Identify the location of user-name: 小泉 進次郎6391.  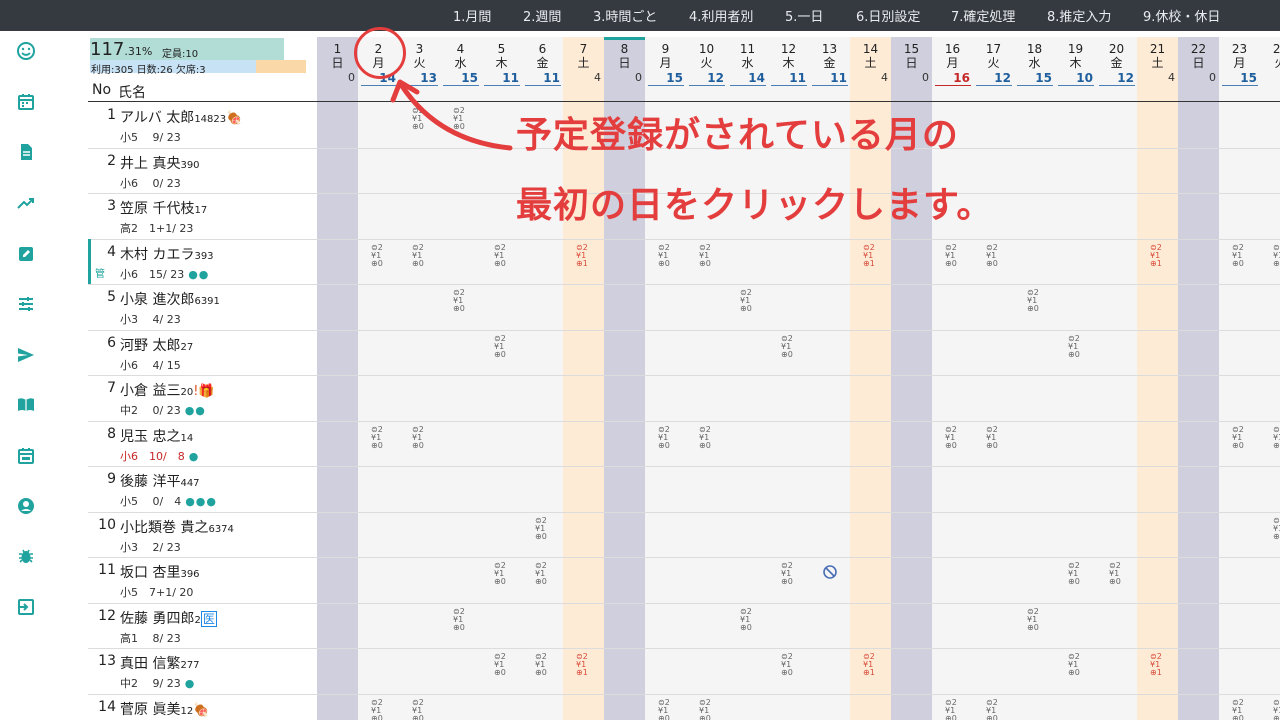
(170, 299).